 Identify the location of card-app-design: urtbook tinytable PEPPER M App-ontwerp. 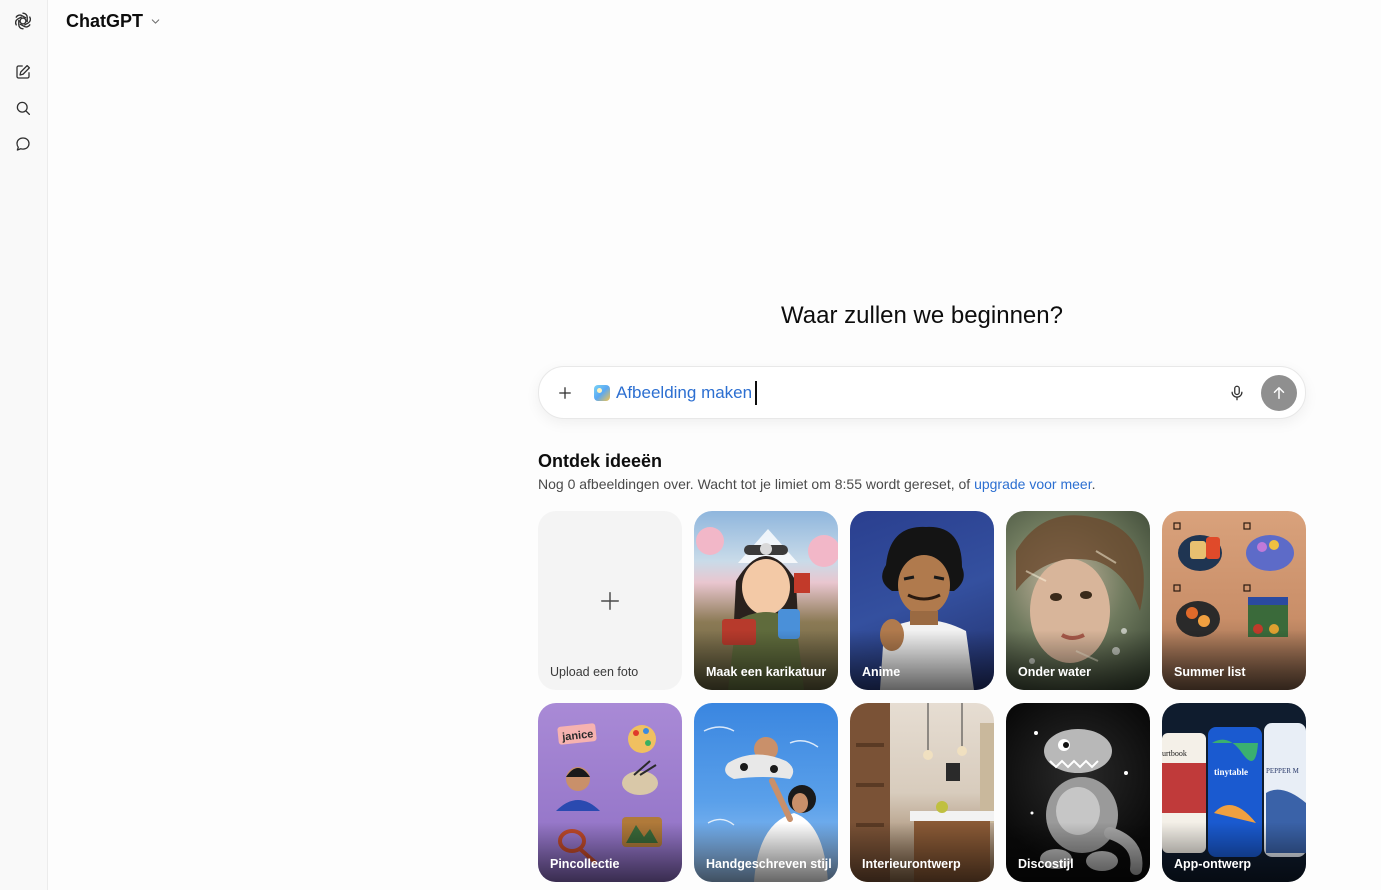
(1234, 792).